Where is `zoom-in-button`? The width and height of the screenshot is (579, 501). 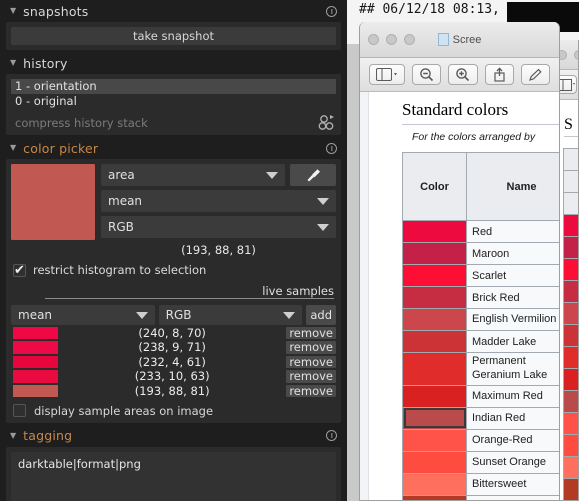 zoom-in-button is located at coordinates (463, 74).